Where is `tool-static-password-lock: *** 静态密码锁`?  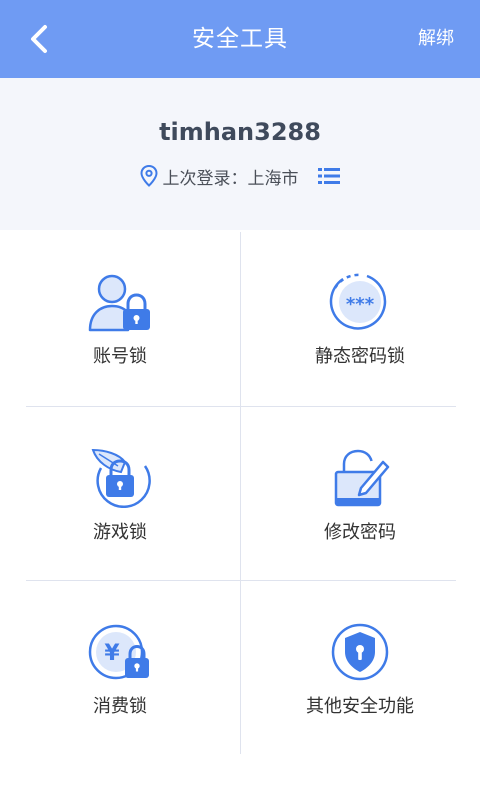
tool-static-password-lock: *** 静态密码锁 is located at coordinates (360, 317).